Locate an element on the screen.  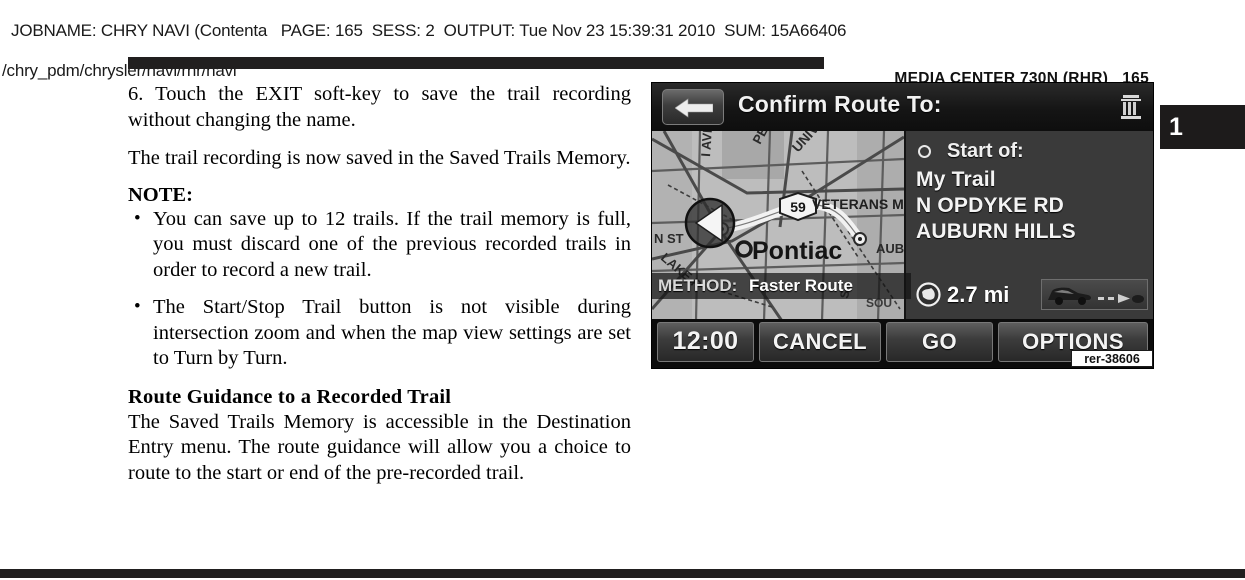
chapter-tab: 1 is located at coordinates (1202, 127).